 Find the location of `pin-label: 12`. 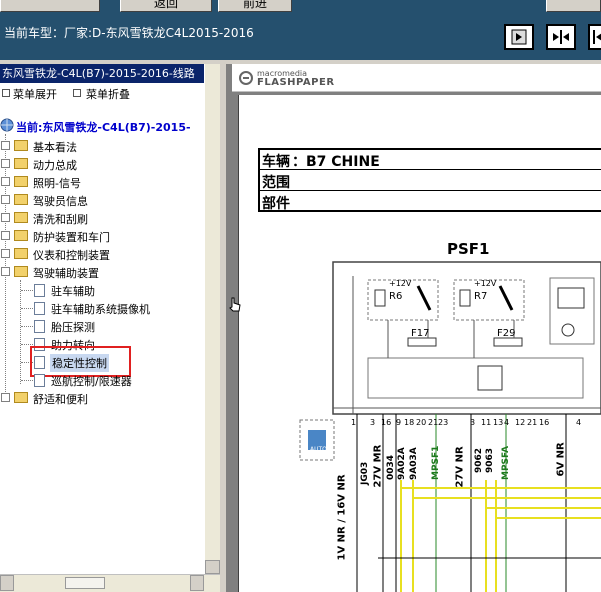

pin-label: 12 is located at coordinates (520, 422).